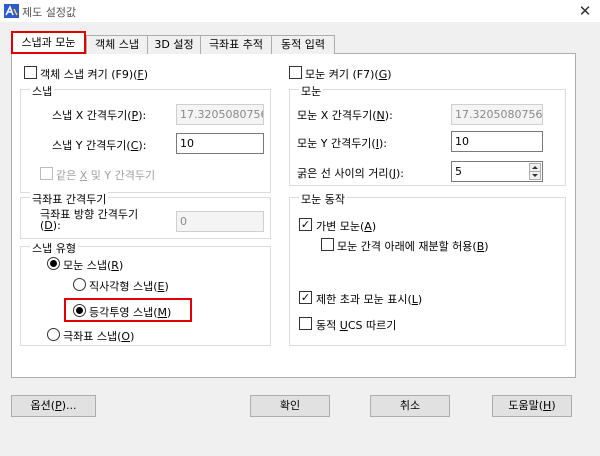  What do you see at coordinates (497, 114) in the screenshot?
I see `grid-x-input: 17.3205080756` at bounding box center [497, 114].